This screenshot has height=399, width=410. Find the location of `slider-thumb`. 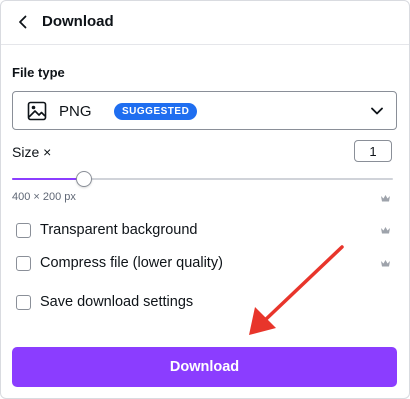

slider-thumb is located at coordinates (84, 179).